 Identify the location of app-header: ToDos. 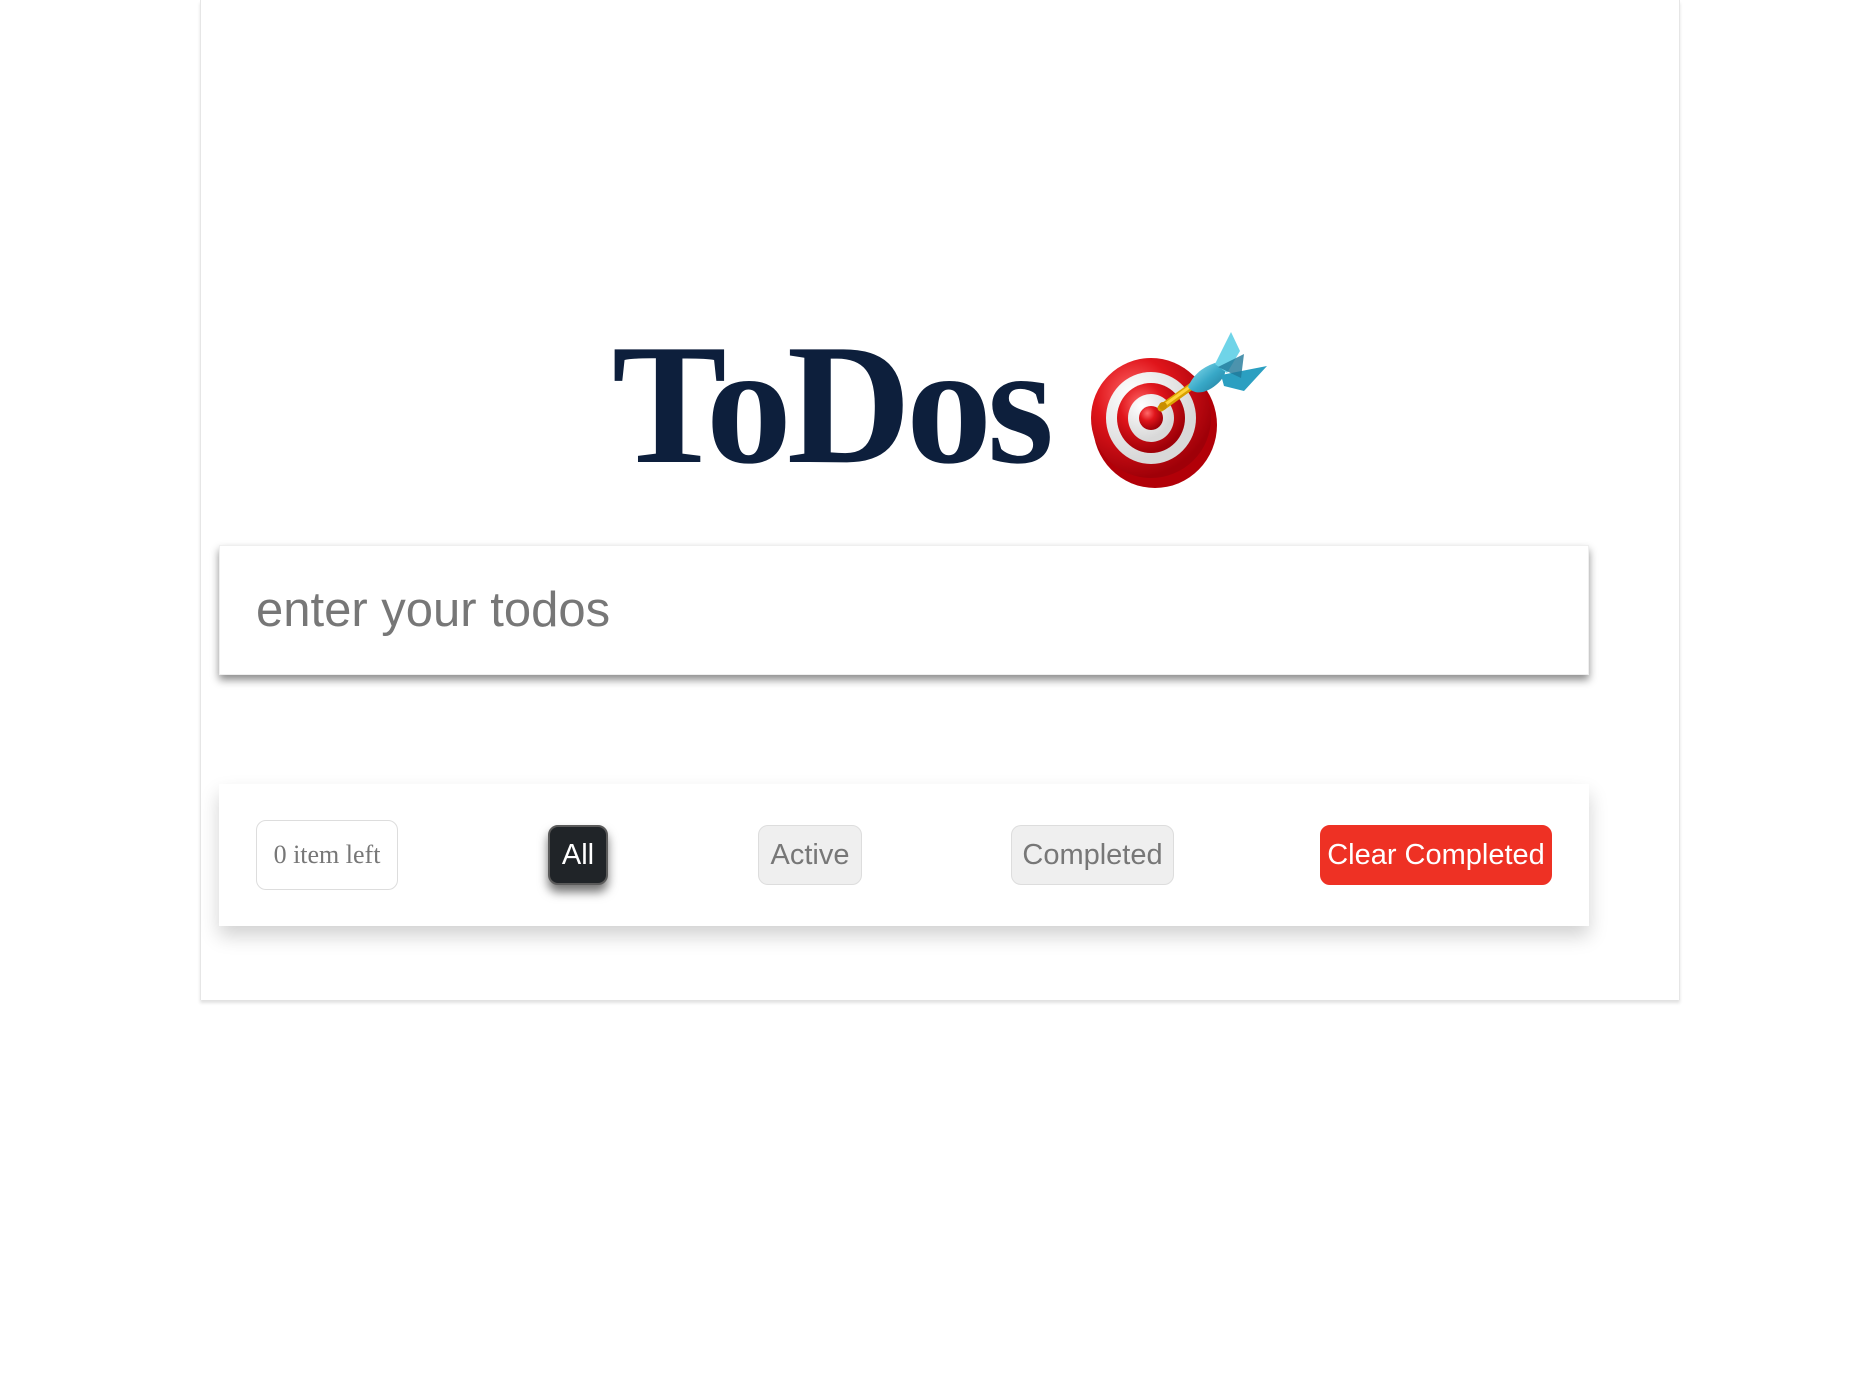
(940, 405).